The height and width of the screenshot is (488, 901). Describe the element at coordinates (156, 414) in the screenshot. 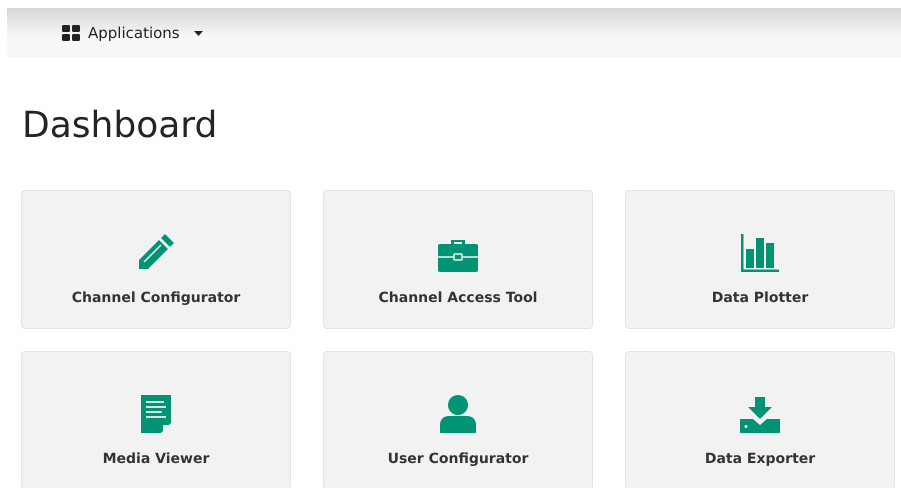

I see `document-icon` at that location.